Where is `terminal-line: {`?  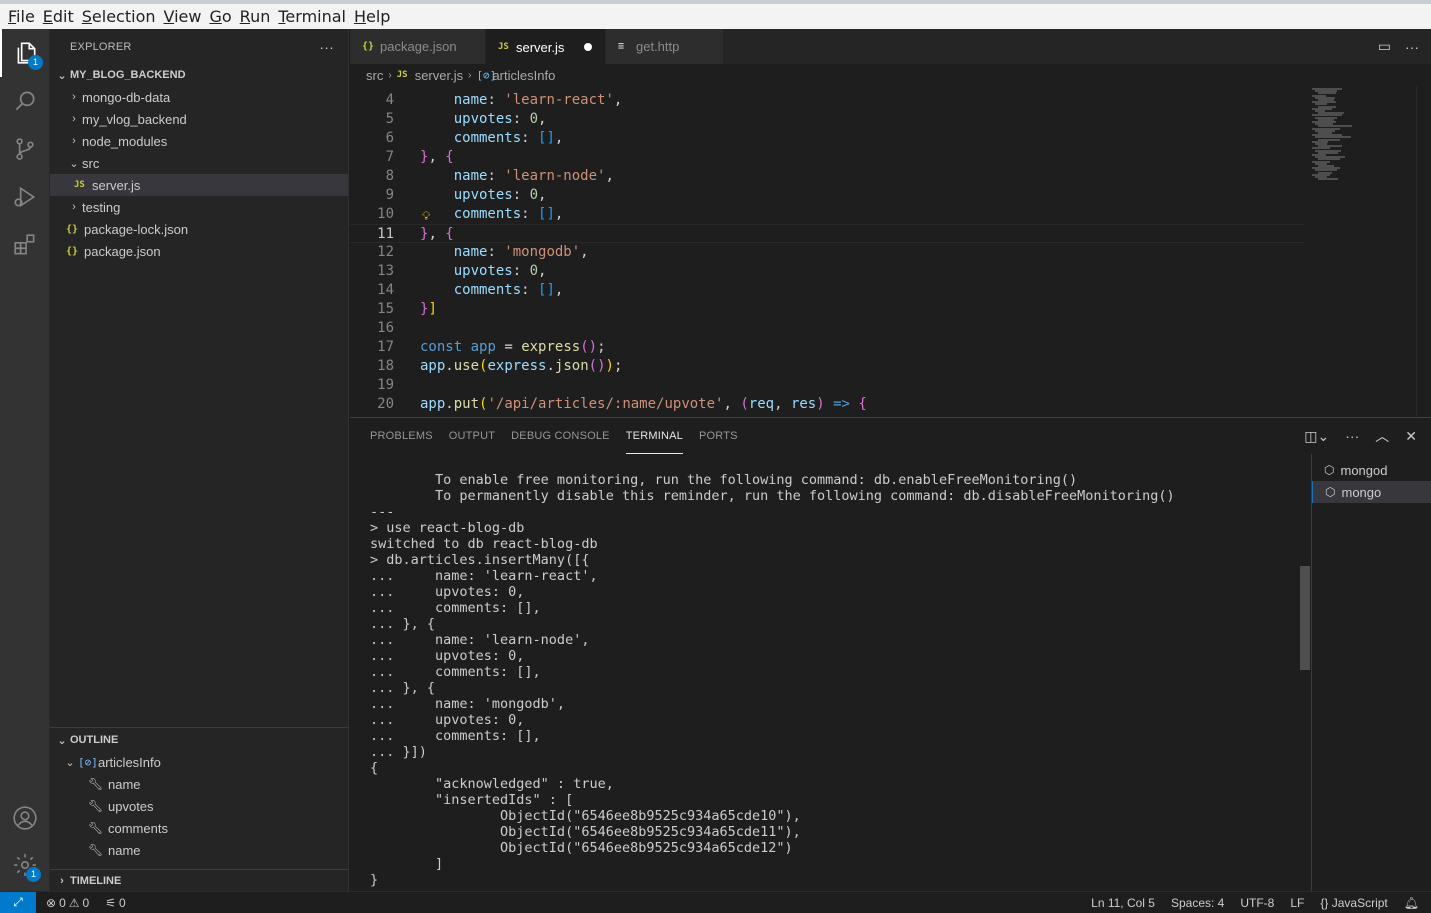
terminal-line: { is located at coordinates (374, 768).